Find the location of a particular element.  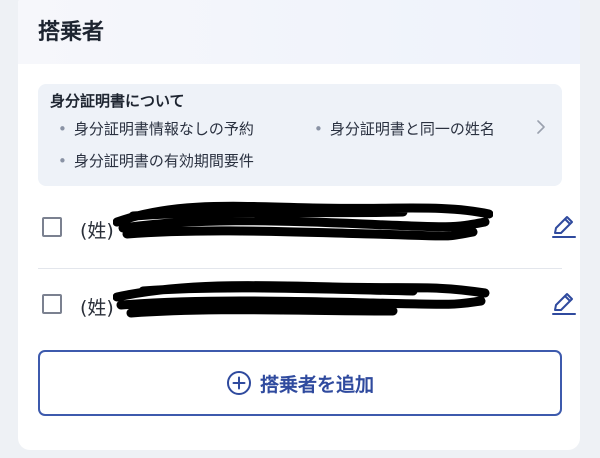

passenger-row: (姓) is located at coordinates (307, 230).